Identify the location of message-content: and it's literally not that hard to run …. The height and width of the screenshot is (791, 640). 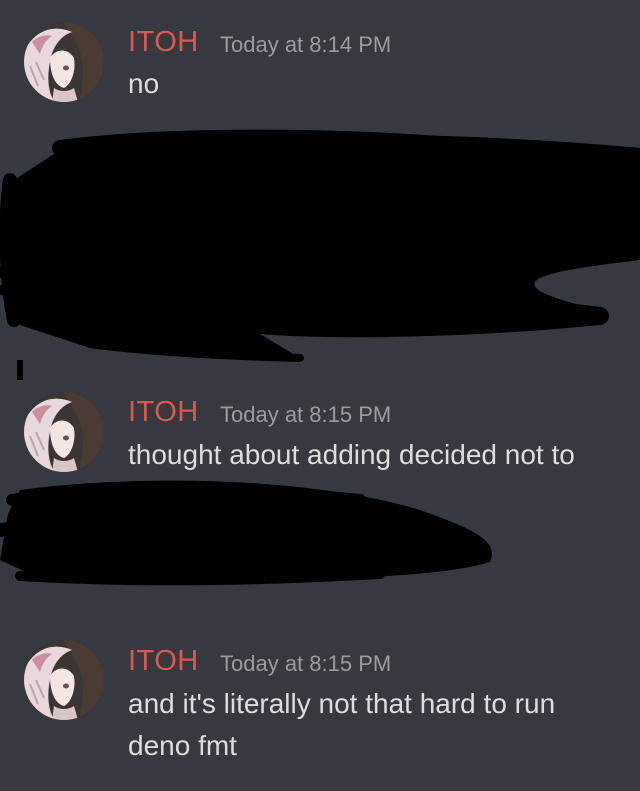
(378, 725).